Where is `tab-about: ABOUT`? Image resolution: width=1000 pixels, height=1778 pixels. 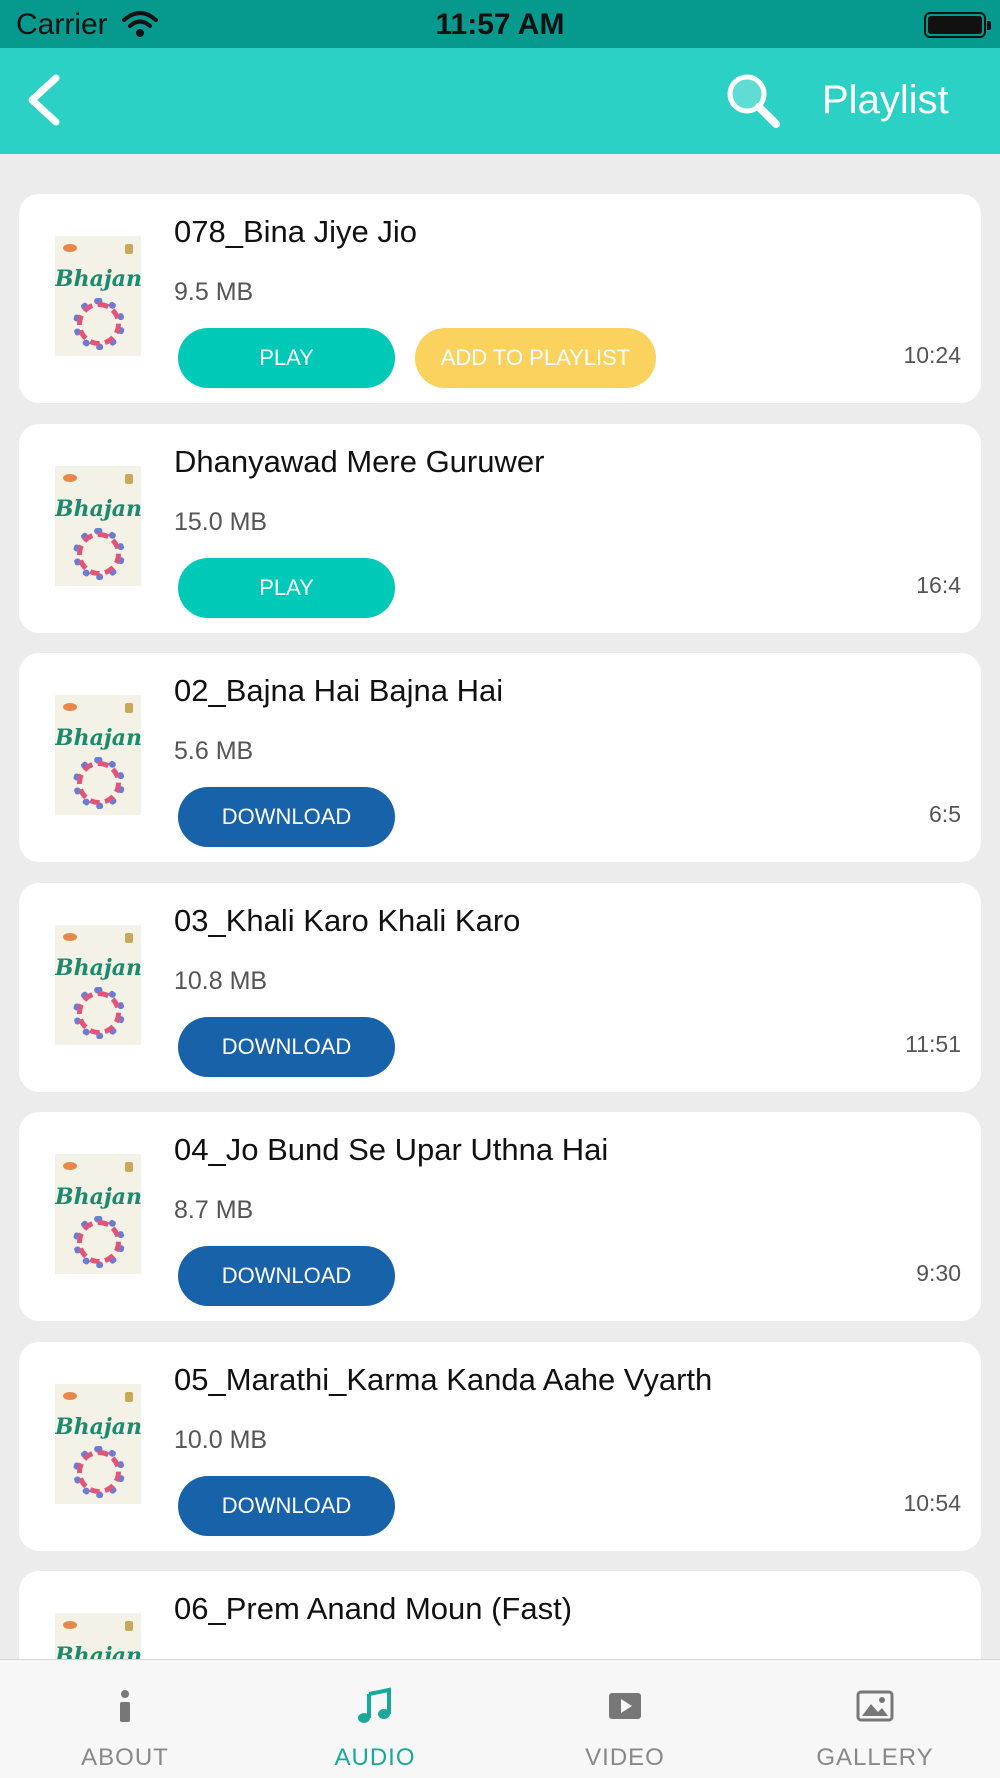 tab-about: ABOUT is located at coordinates (125, 1719).